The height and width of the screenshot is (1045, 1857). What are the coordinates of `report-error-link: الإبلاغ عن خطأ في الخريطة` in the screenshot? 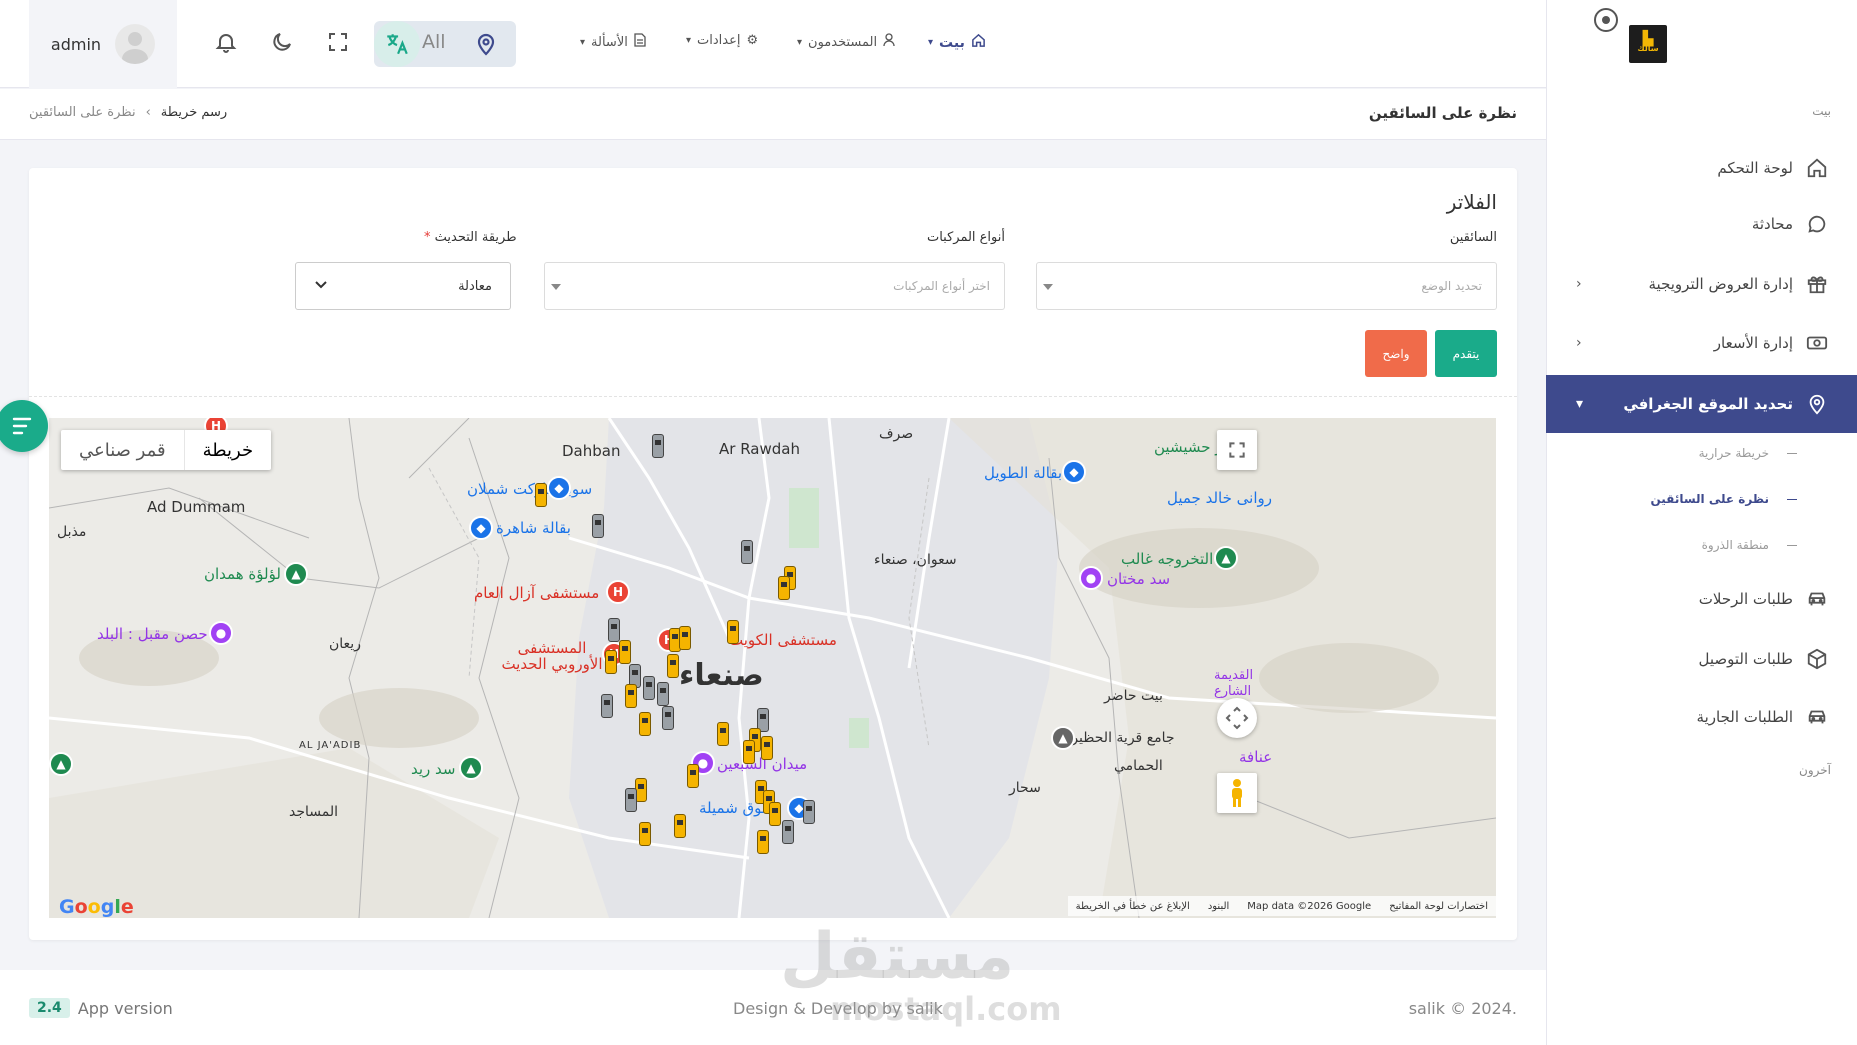 It's located at (1133, 906).